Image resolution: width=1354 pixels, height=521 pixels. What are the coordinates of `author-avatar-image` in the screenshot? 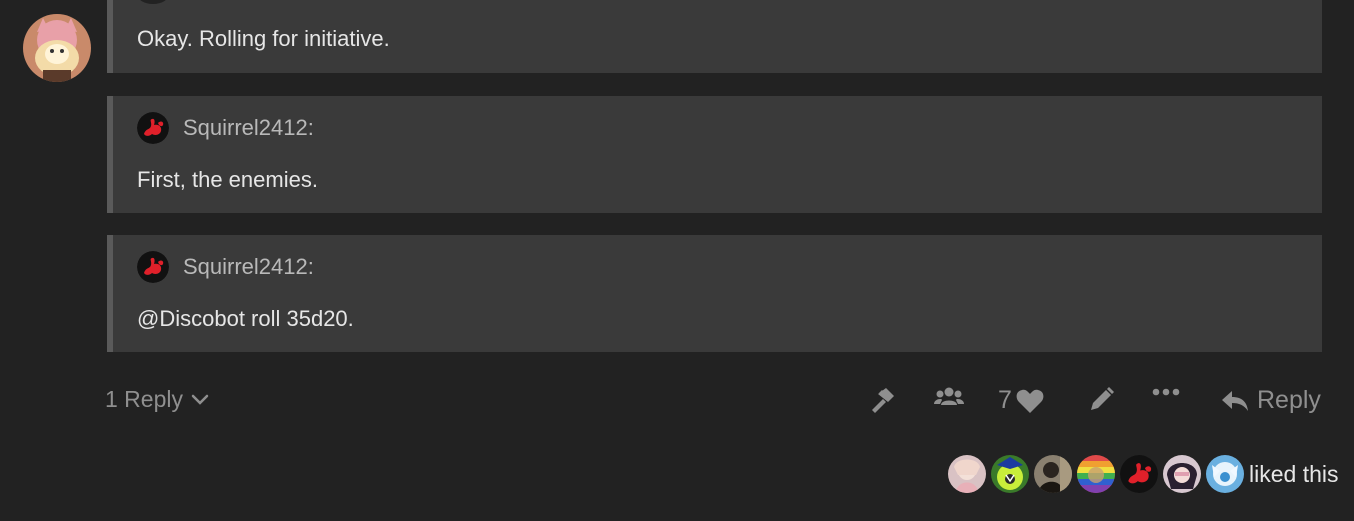 It's located at (57, 48).